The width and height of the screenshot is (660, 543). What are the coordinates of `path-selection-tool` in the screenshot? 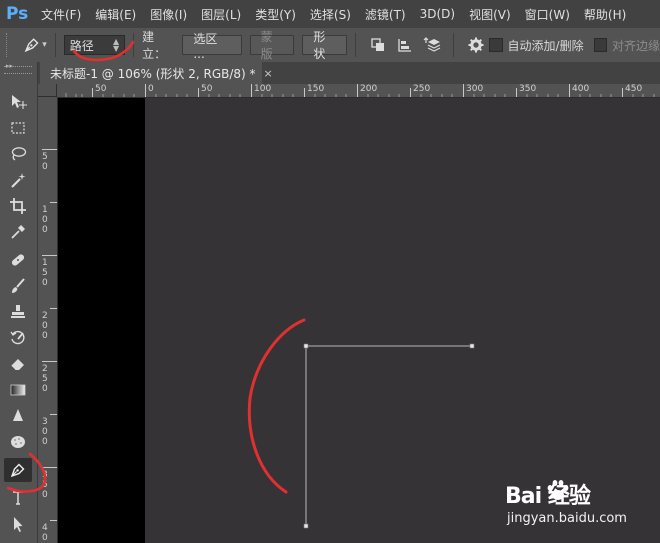 It's located at (18, 524).